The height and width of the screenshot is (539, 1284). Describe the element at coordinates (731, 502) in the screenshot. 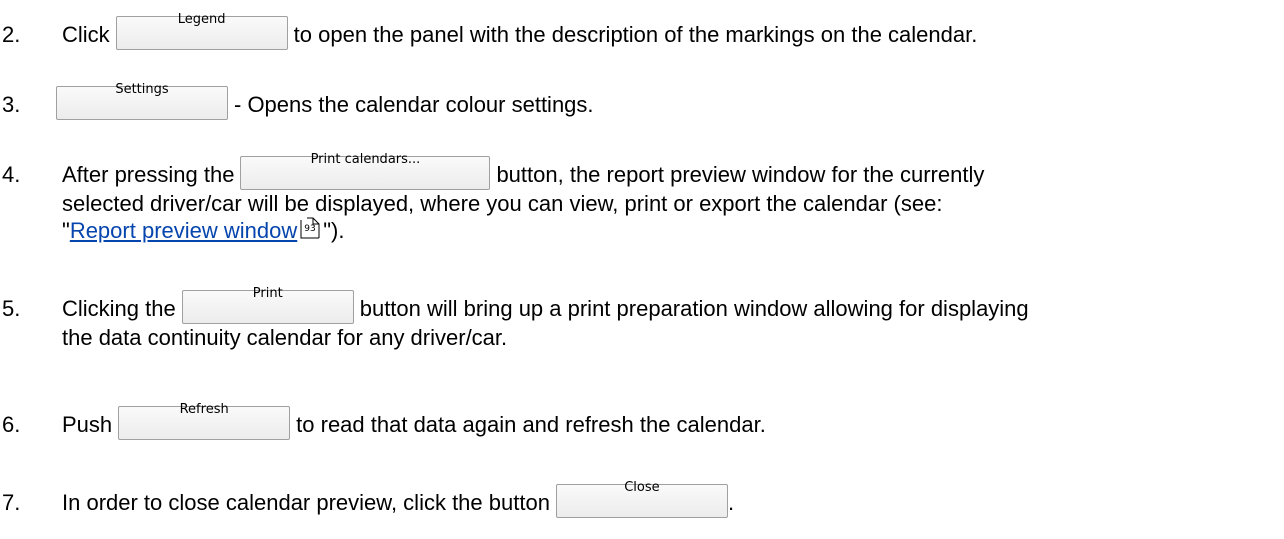

I see `text-after: .` at that location.